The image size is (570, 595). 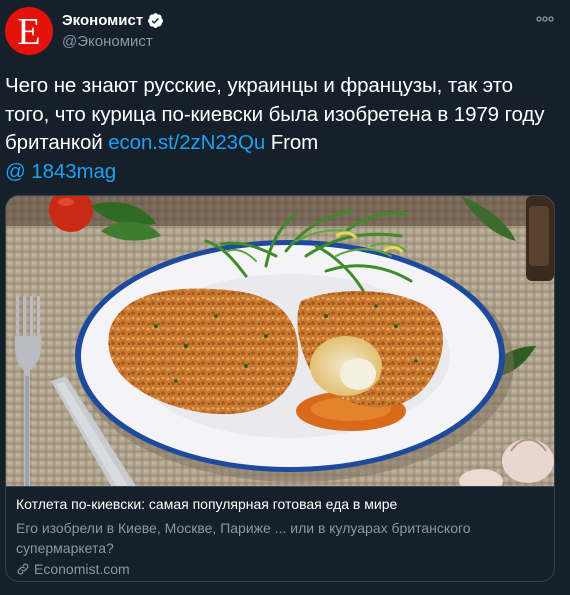 I want to click on avatar: E, so click(x=29, y=31).